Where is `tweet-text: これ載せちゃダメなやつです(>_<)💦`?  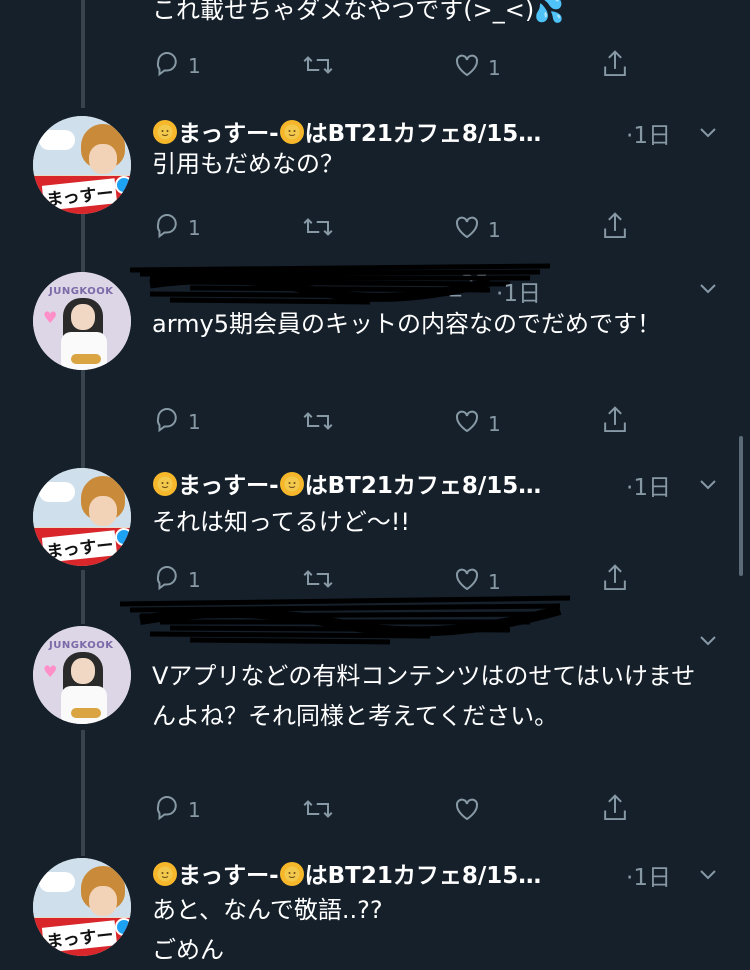
tweet-text: これ載せちゃダメなやつです(>_<)💦 is located at coordinates (358, 12).